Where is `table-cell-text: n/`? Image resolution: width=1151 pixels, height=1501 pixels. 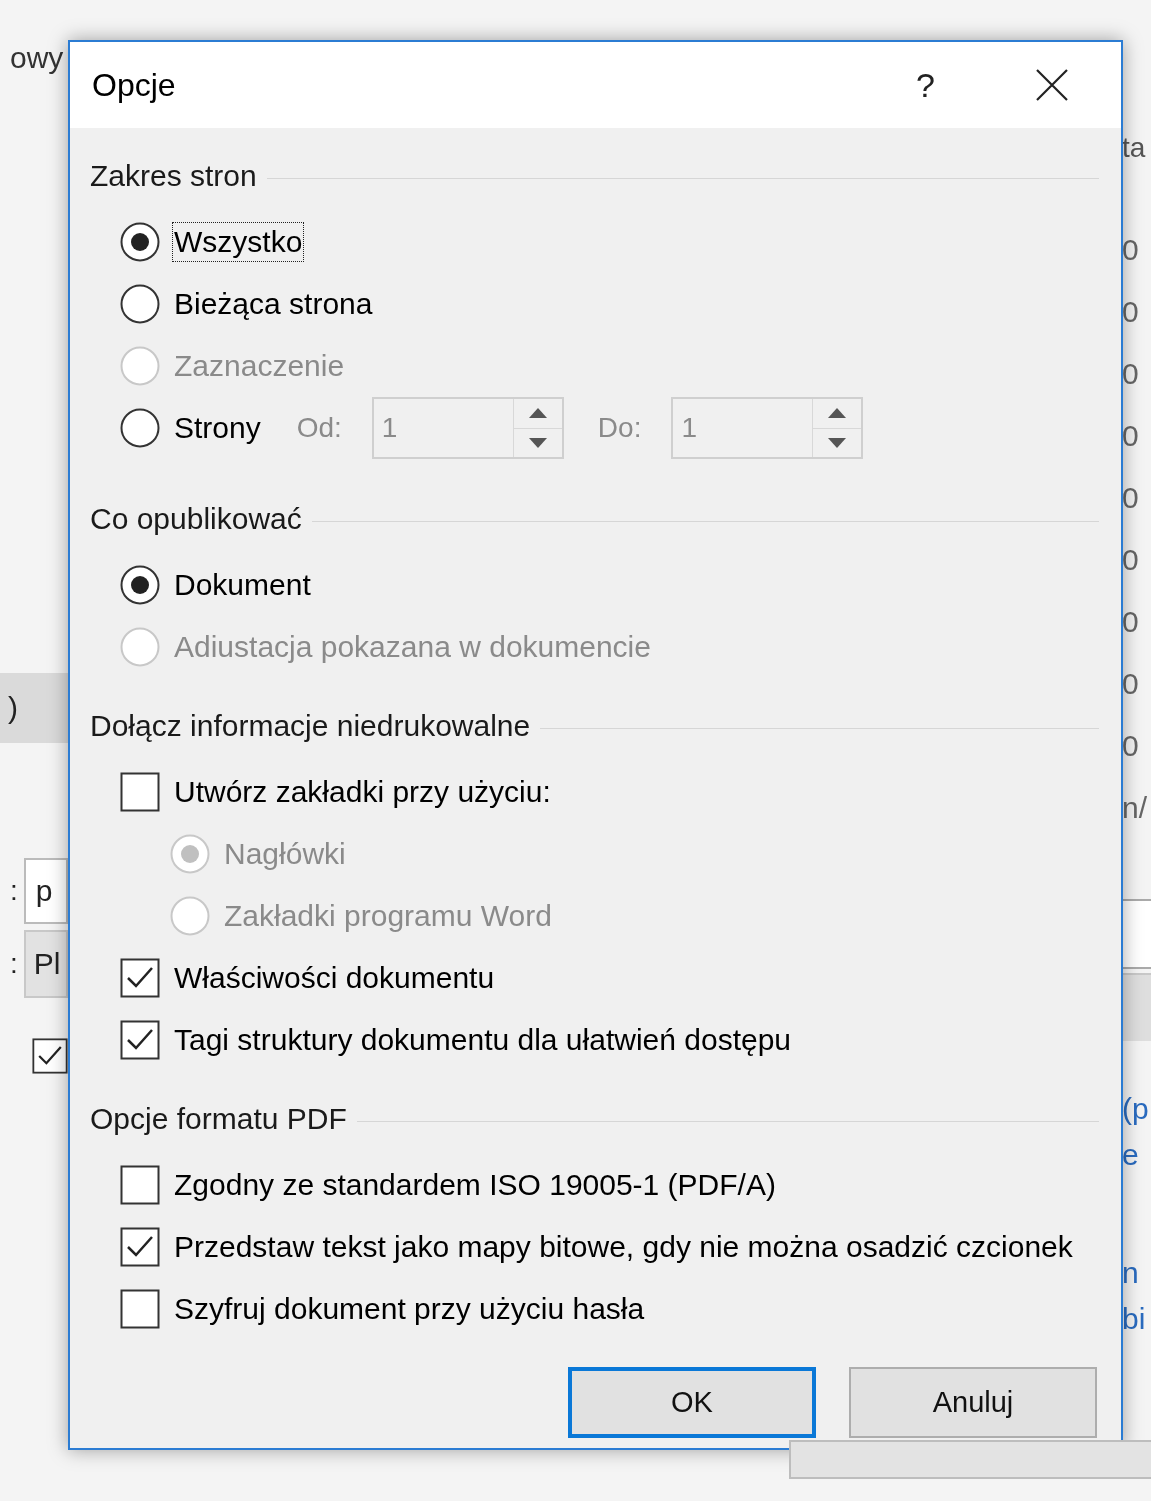
table-cell-text: n/ is located at coordinates (1135, 808).